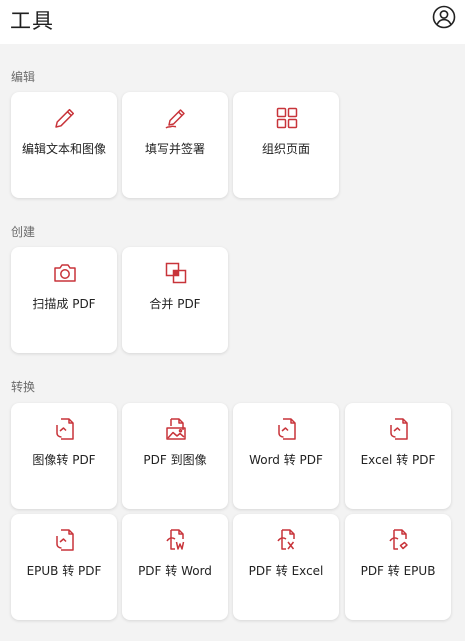  Describe the element at coordinates (399, 429) in the screenshot. I see `excel-to-pdf-icon` at that location.